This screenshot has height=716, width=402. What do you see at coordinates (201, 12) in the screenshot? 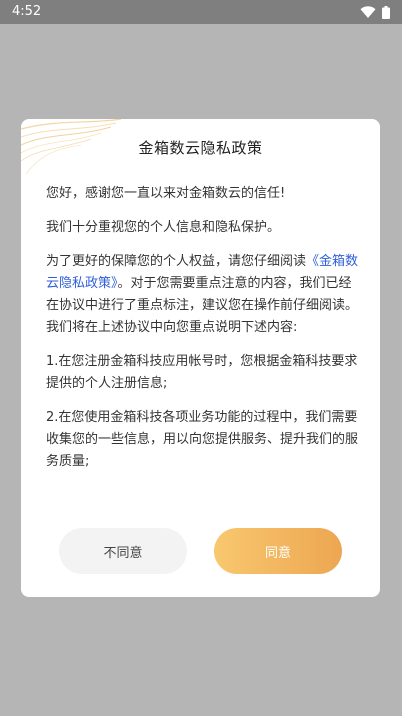
I see `status-bar: 4:52` at bounding box center [201, 12].